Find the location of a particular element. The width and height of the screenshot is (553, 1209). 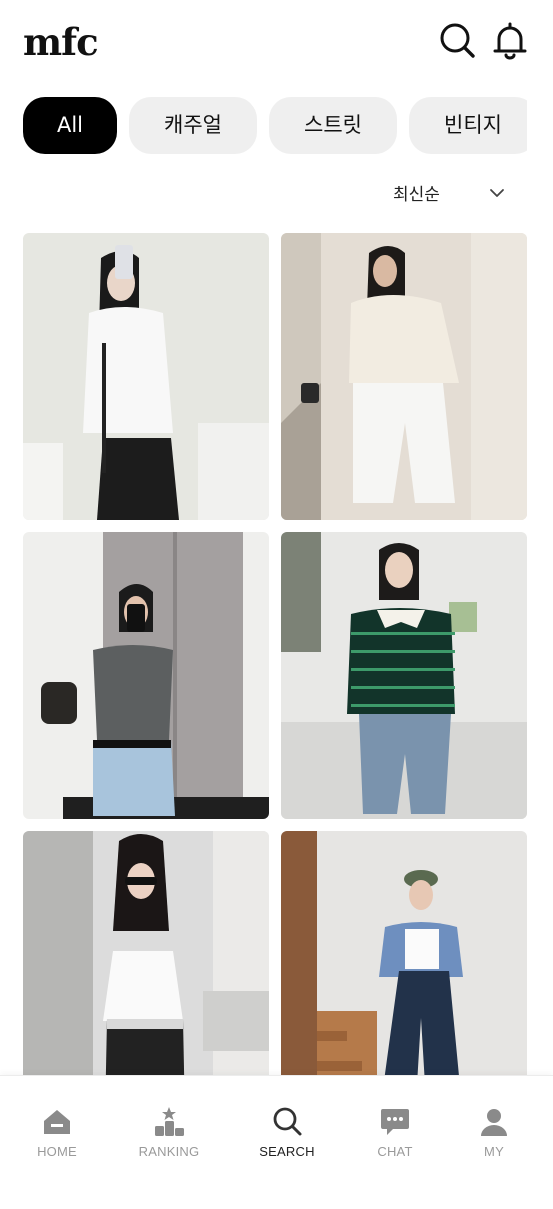

tab-label: RANKING is located at coordinates (169, 1151).